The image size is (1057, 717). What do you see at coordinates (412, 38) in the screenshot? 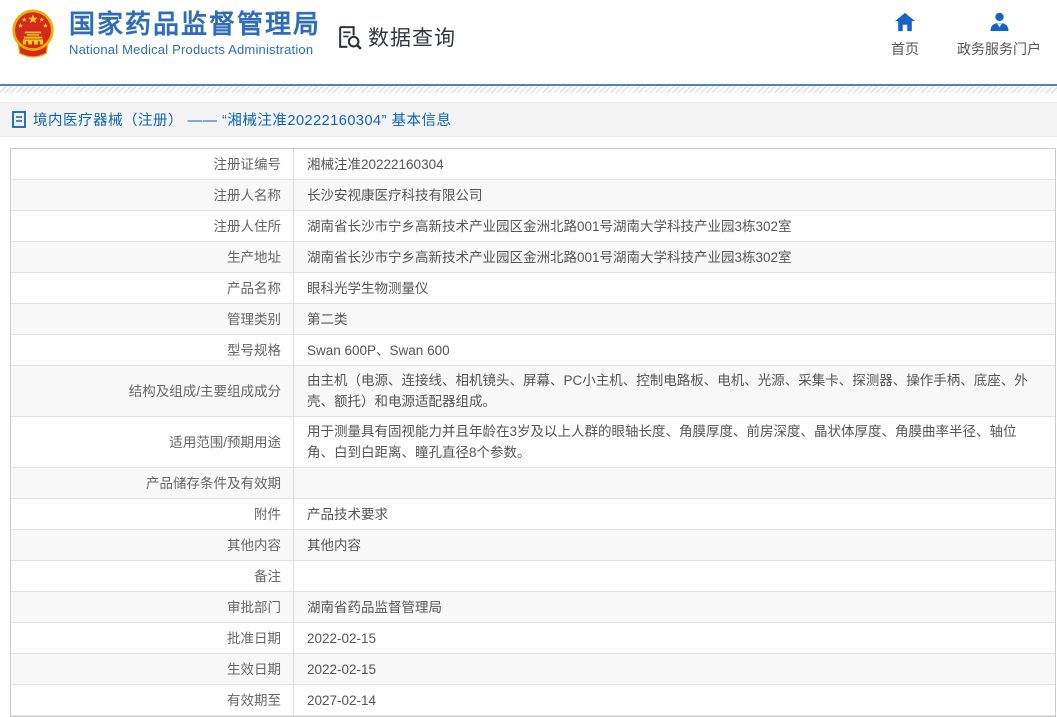
I see `data-query-label: 数据查询` at bounding box center [412, 38].